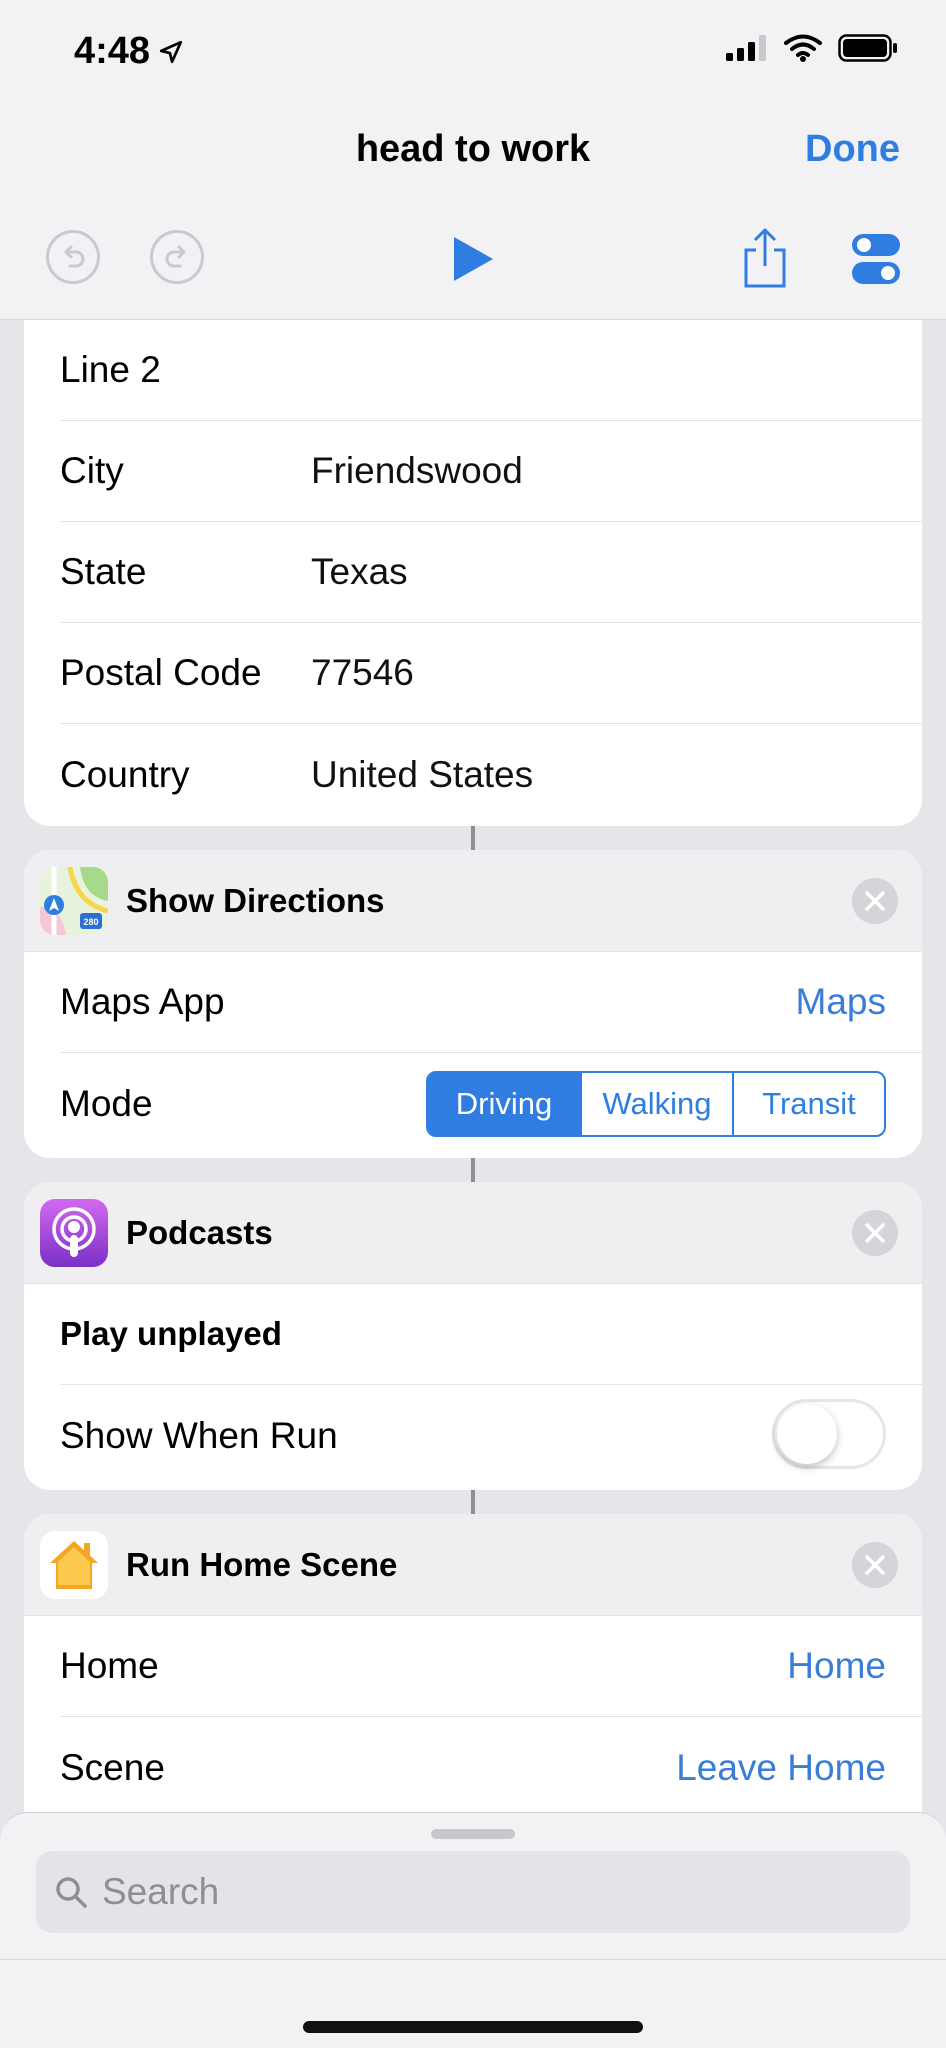 The image size is (946, 2048). Describe the element at coordinates (807, 1434) in the screenshot. I see `toggle-knob` at that location.